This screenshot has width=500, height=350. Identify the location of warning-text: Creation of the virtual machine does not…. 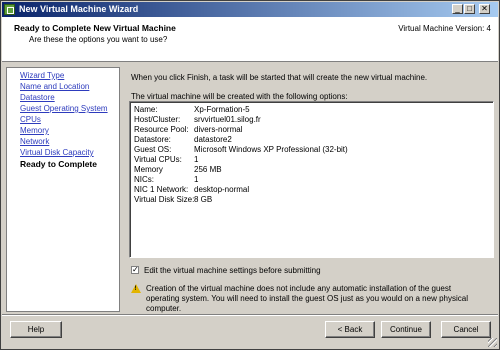
(307, 298).